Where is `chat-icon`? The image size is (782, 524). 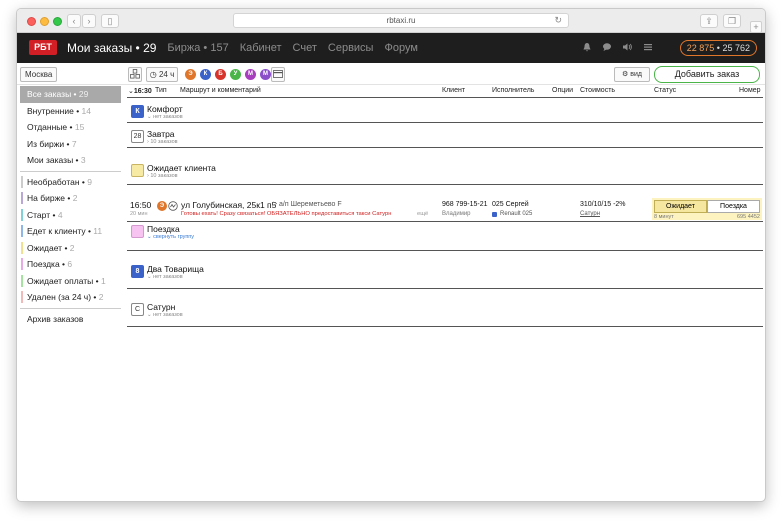
chat-icon is located at coordinates (607, 48).